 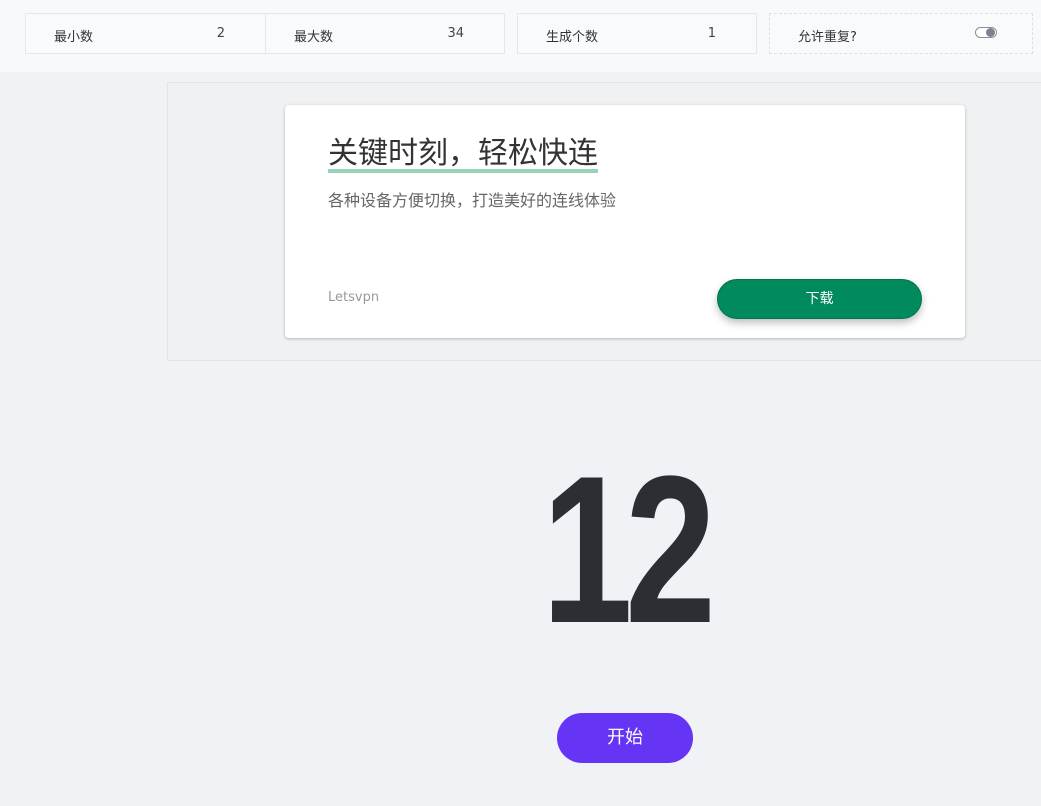 What do you see at coordinates (455, 33) in the screenshot?
I see `max-number-value: 34` at bounding box center [455, 33].